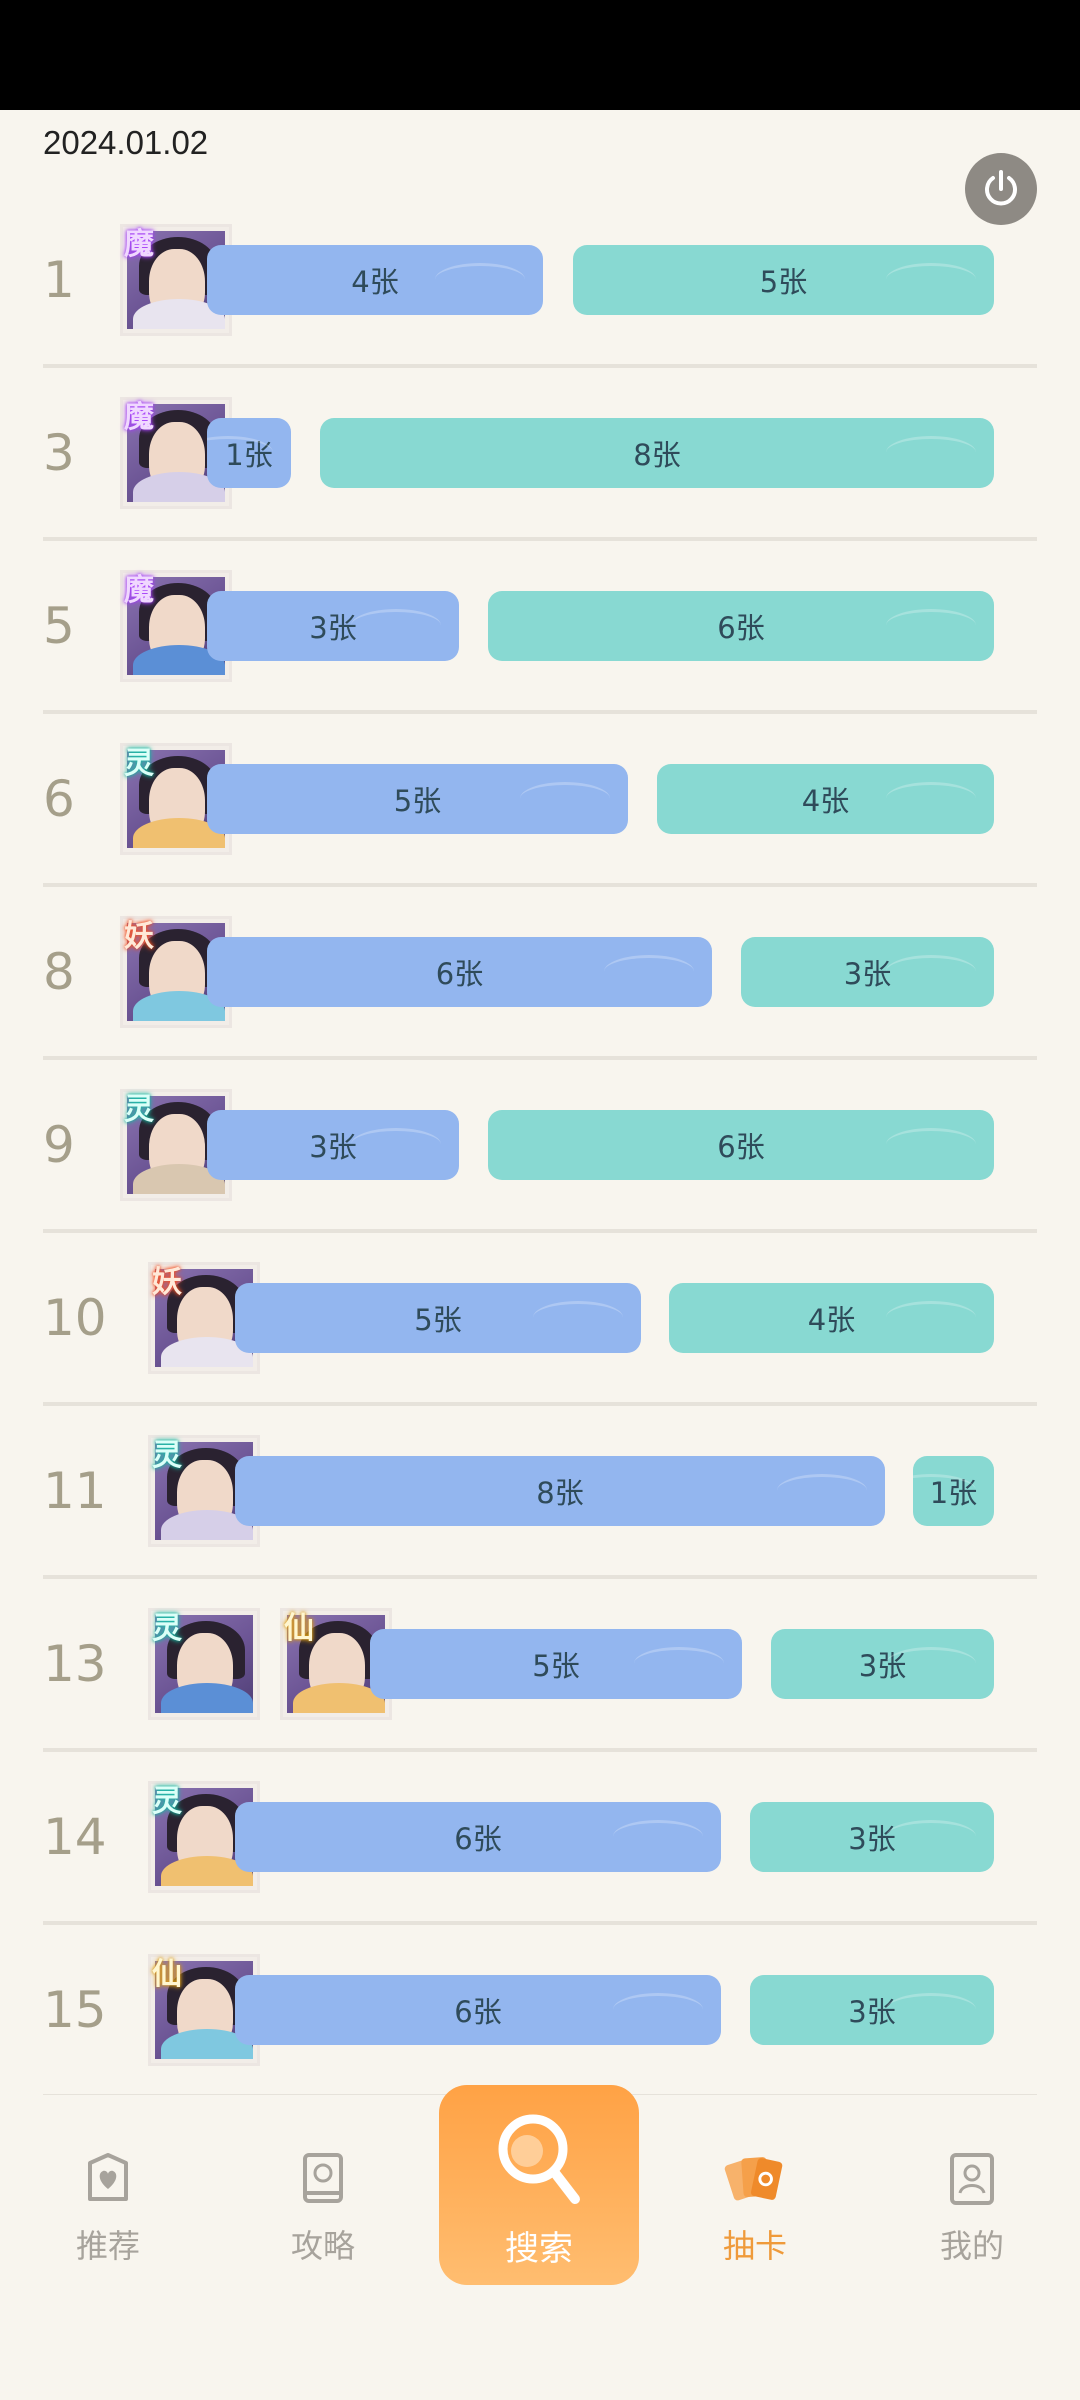 The image size is (1080, 2400). I want to click on tab-recommend: 推荐, so click(108, 2195).